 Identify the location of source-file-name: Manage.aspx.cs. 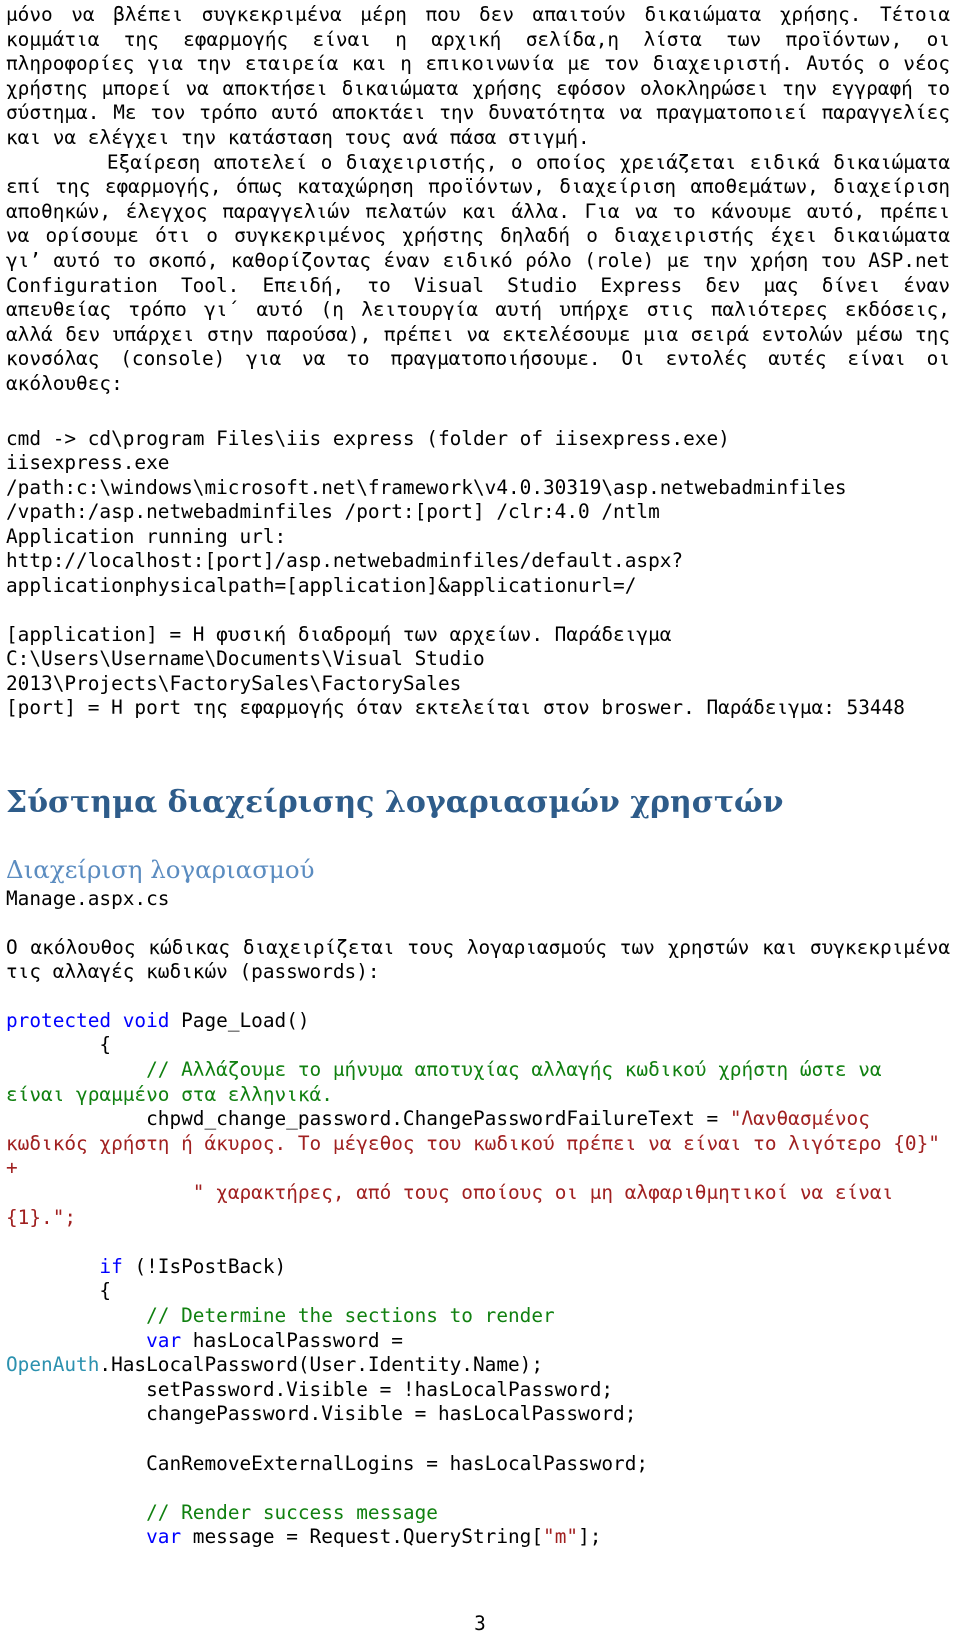
(88, 899).